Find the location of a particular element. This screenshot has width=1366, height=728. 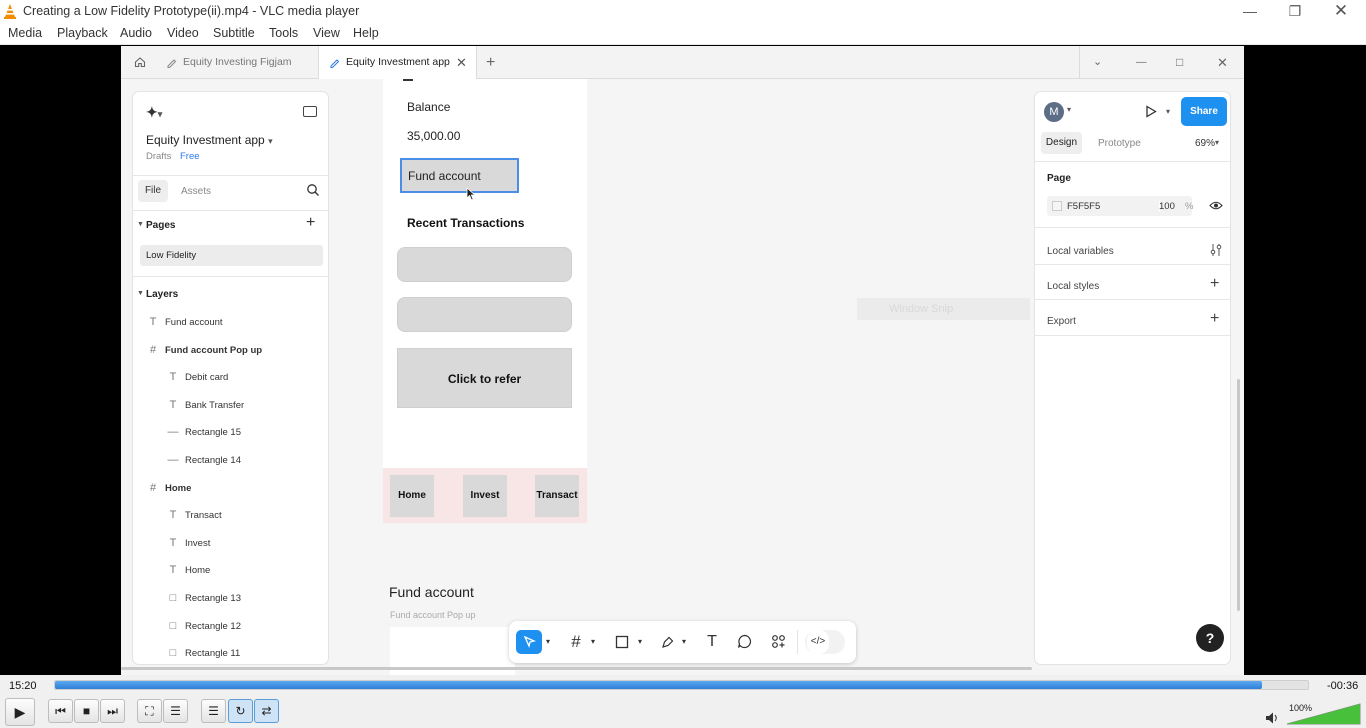

figma-menu-icon: ✦▾ is located at coordinates (154, 112).